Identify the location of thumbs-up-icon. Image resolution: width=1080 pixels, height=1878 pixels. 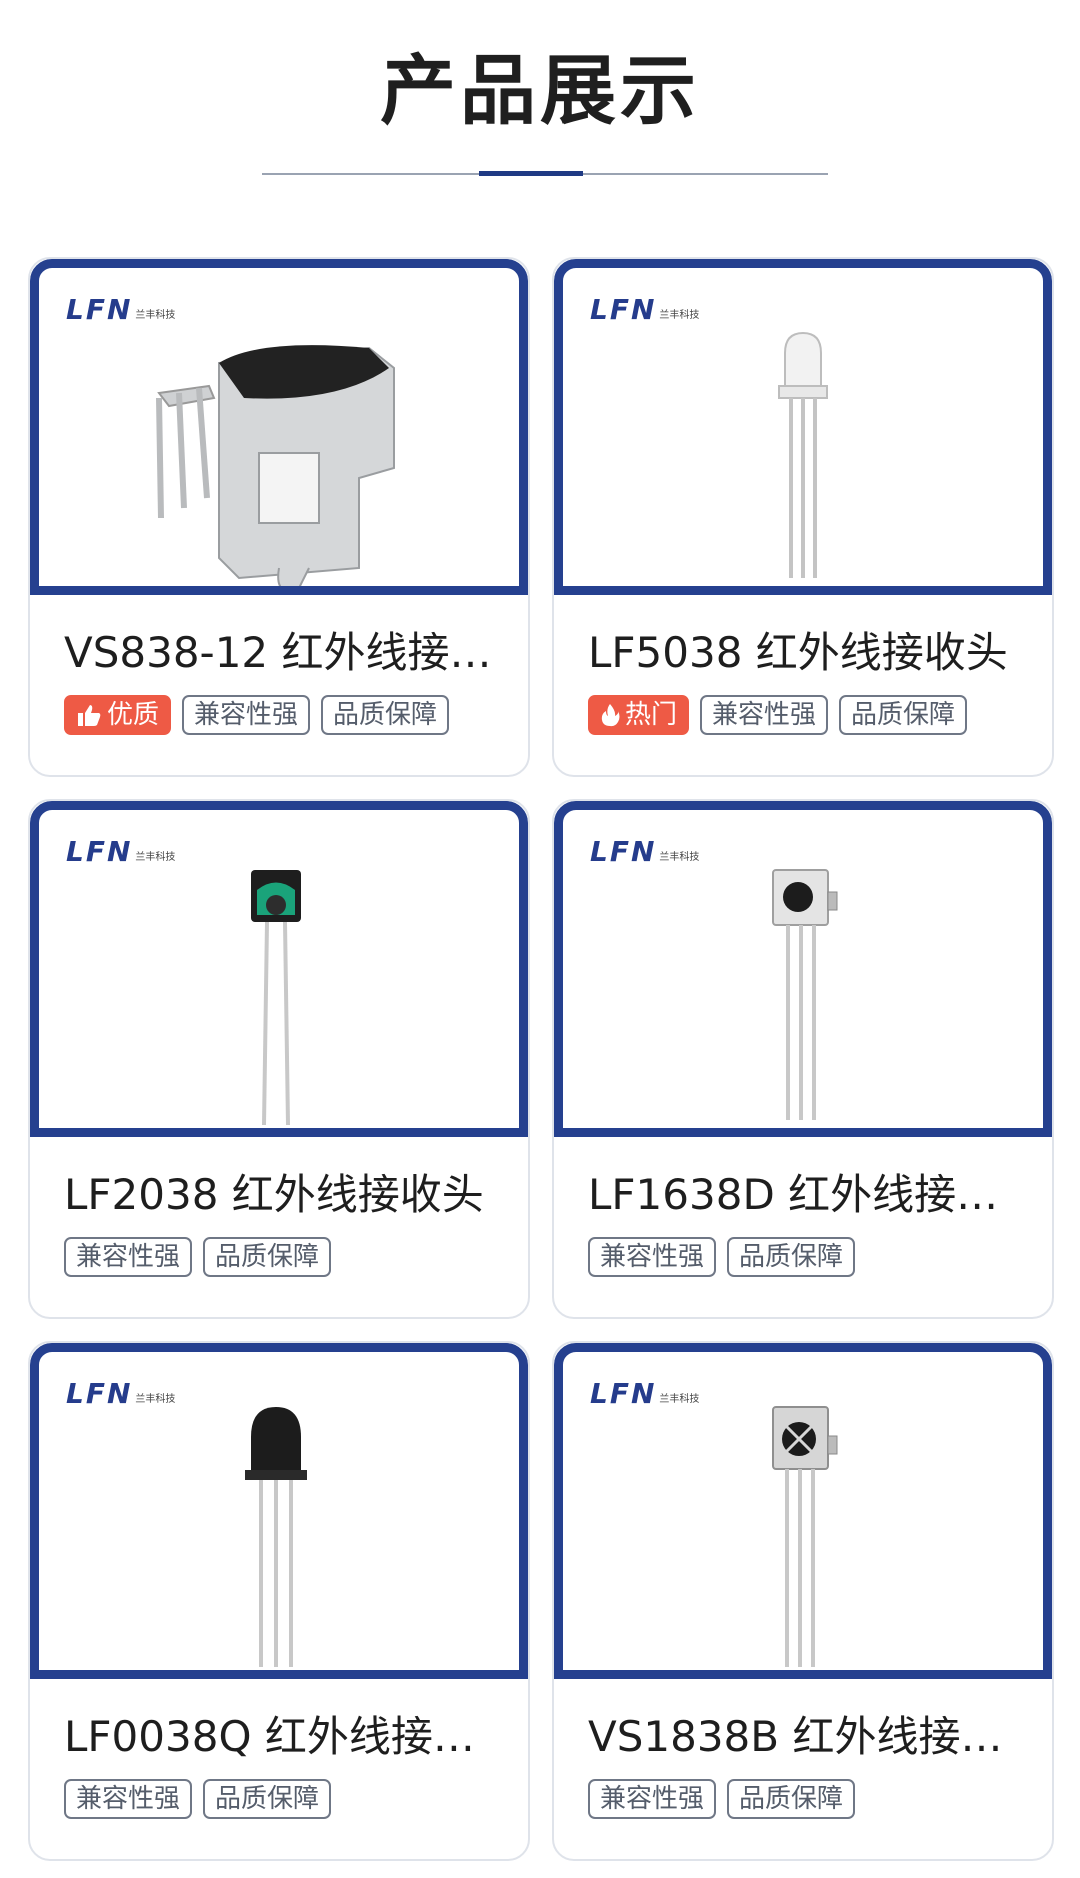
(89, 715).